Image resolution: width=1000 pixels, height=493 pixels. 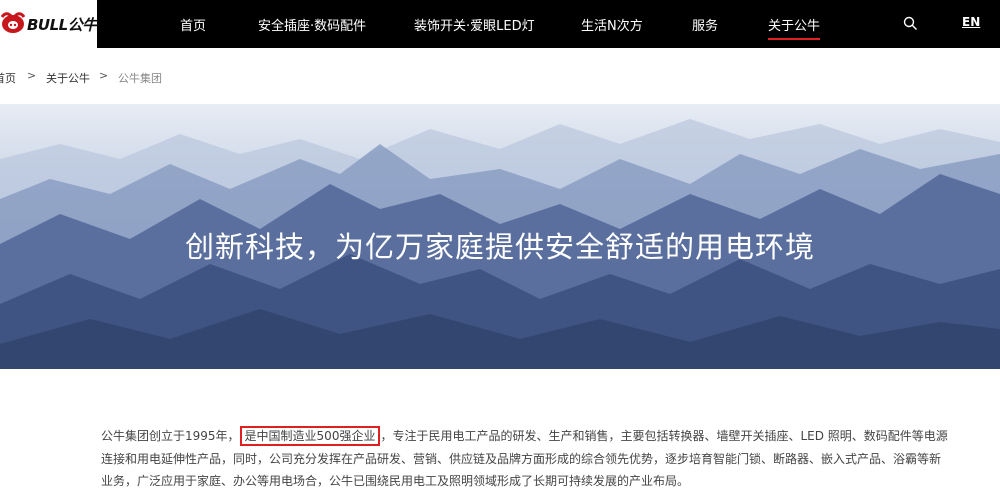 I want to click on nav-item-life: 生活N次方, so click(x=612, y=24).